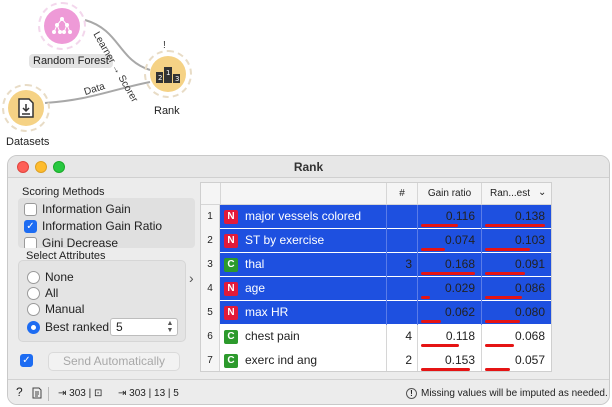  I want to click on radio-none: None, so click(50, 277).